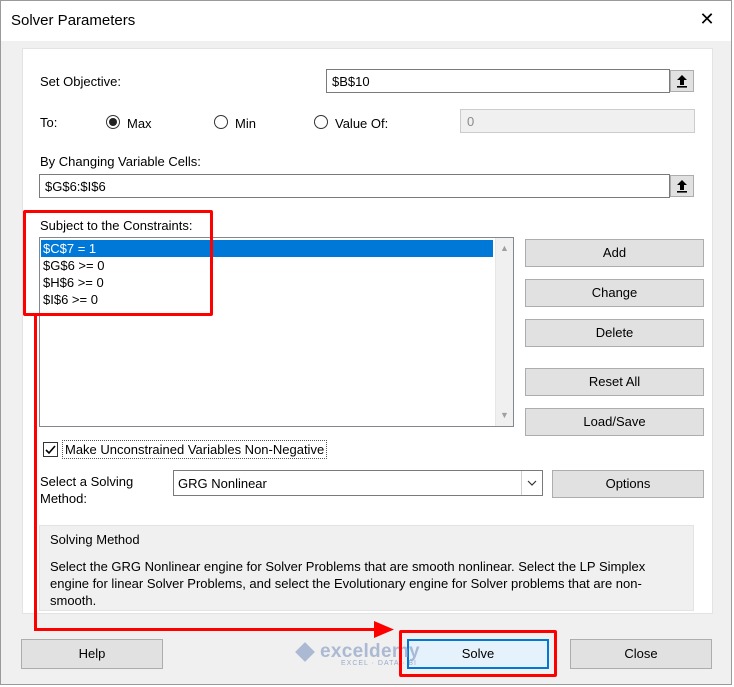 The image size is (734, 687). I want to click on scroll-down-icon: ▼, so click(504, 415).